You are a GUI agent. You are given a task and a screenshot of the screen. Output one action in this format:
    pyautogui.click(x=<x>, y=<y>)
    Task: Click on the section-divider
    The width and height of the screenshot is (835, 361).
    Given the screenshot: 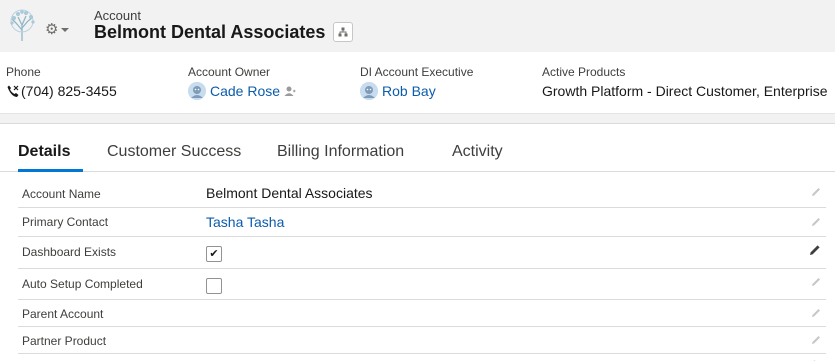 What is the action you would take?
    pyautogui.click(x=417, y=118)
    